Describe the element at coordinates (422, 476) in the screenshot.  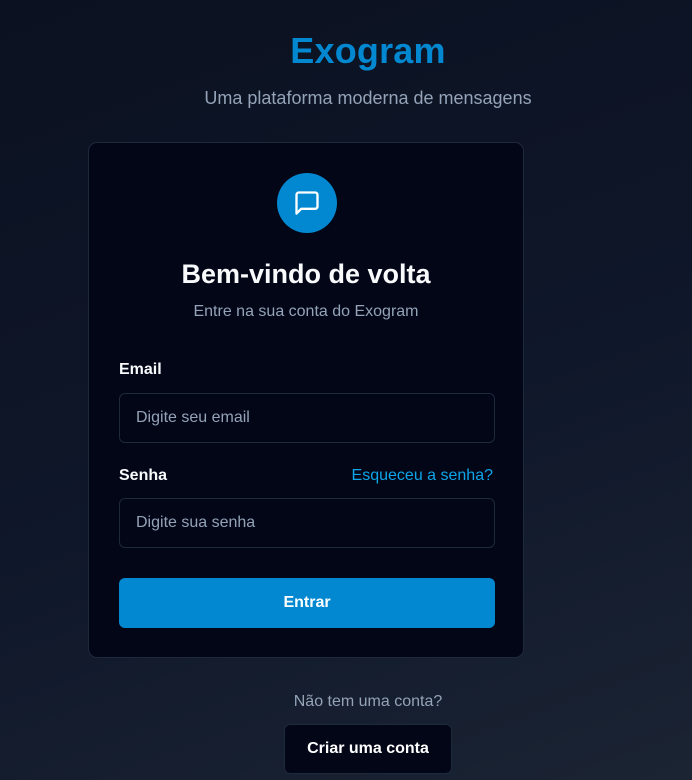
I see `forgot-password-link: Esqueceu a senha?` at that location.